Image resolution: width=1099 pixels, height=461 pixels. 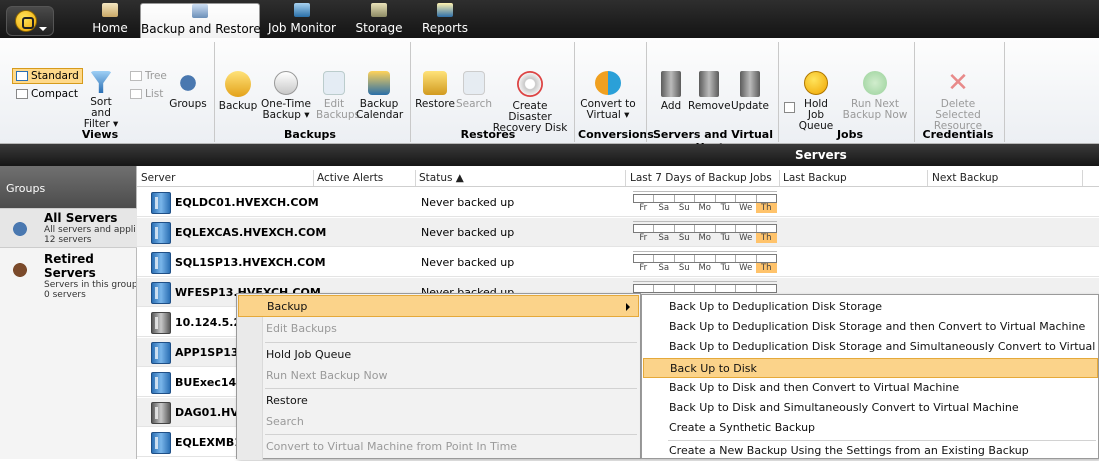 I want to click on tab-backup-and-restore: Backup and Restore, so click(x=200, y=20).